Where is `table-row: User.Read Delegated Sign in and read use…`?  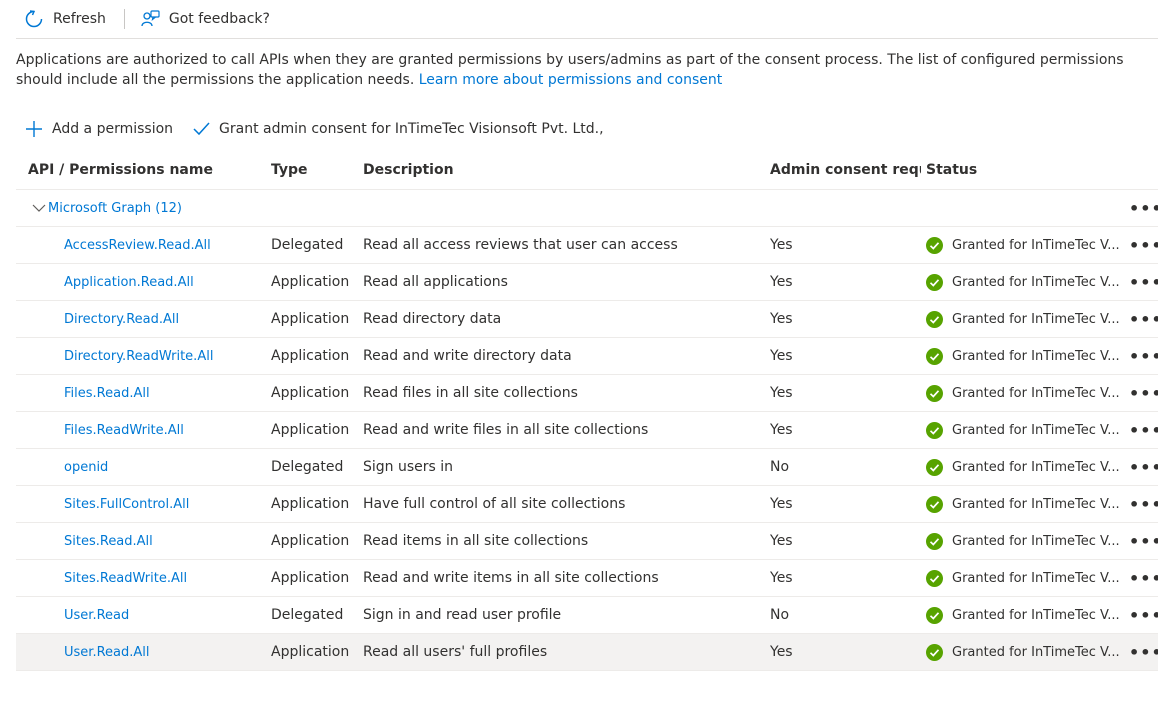 table-row: User.Read Delegated Sign in and read use… is located at coordinates (587, 615).